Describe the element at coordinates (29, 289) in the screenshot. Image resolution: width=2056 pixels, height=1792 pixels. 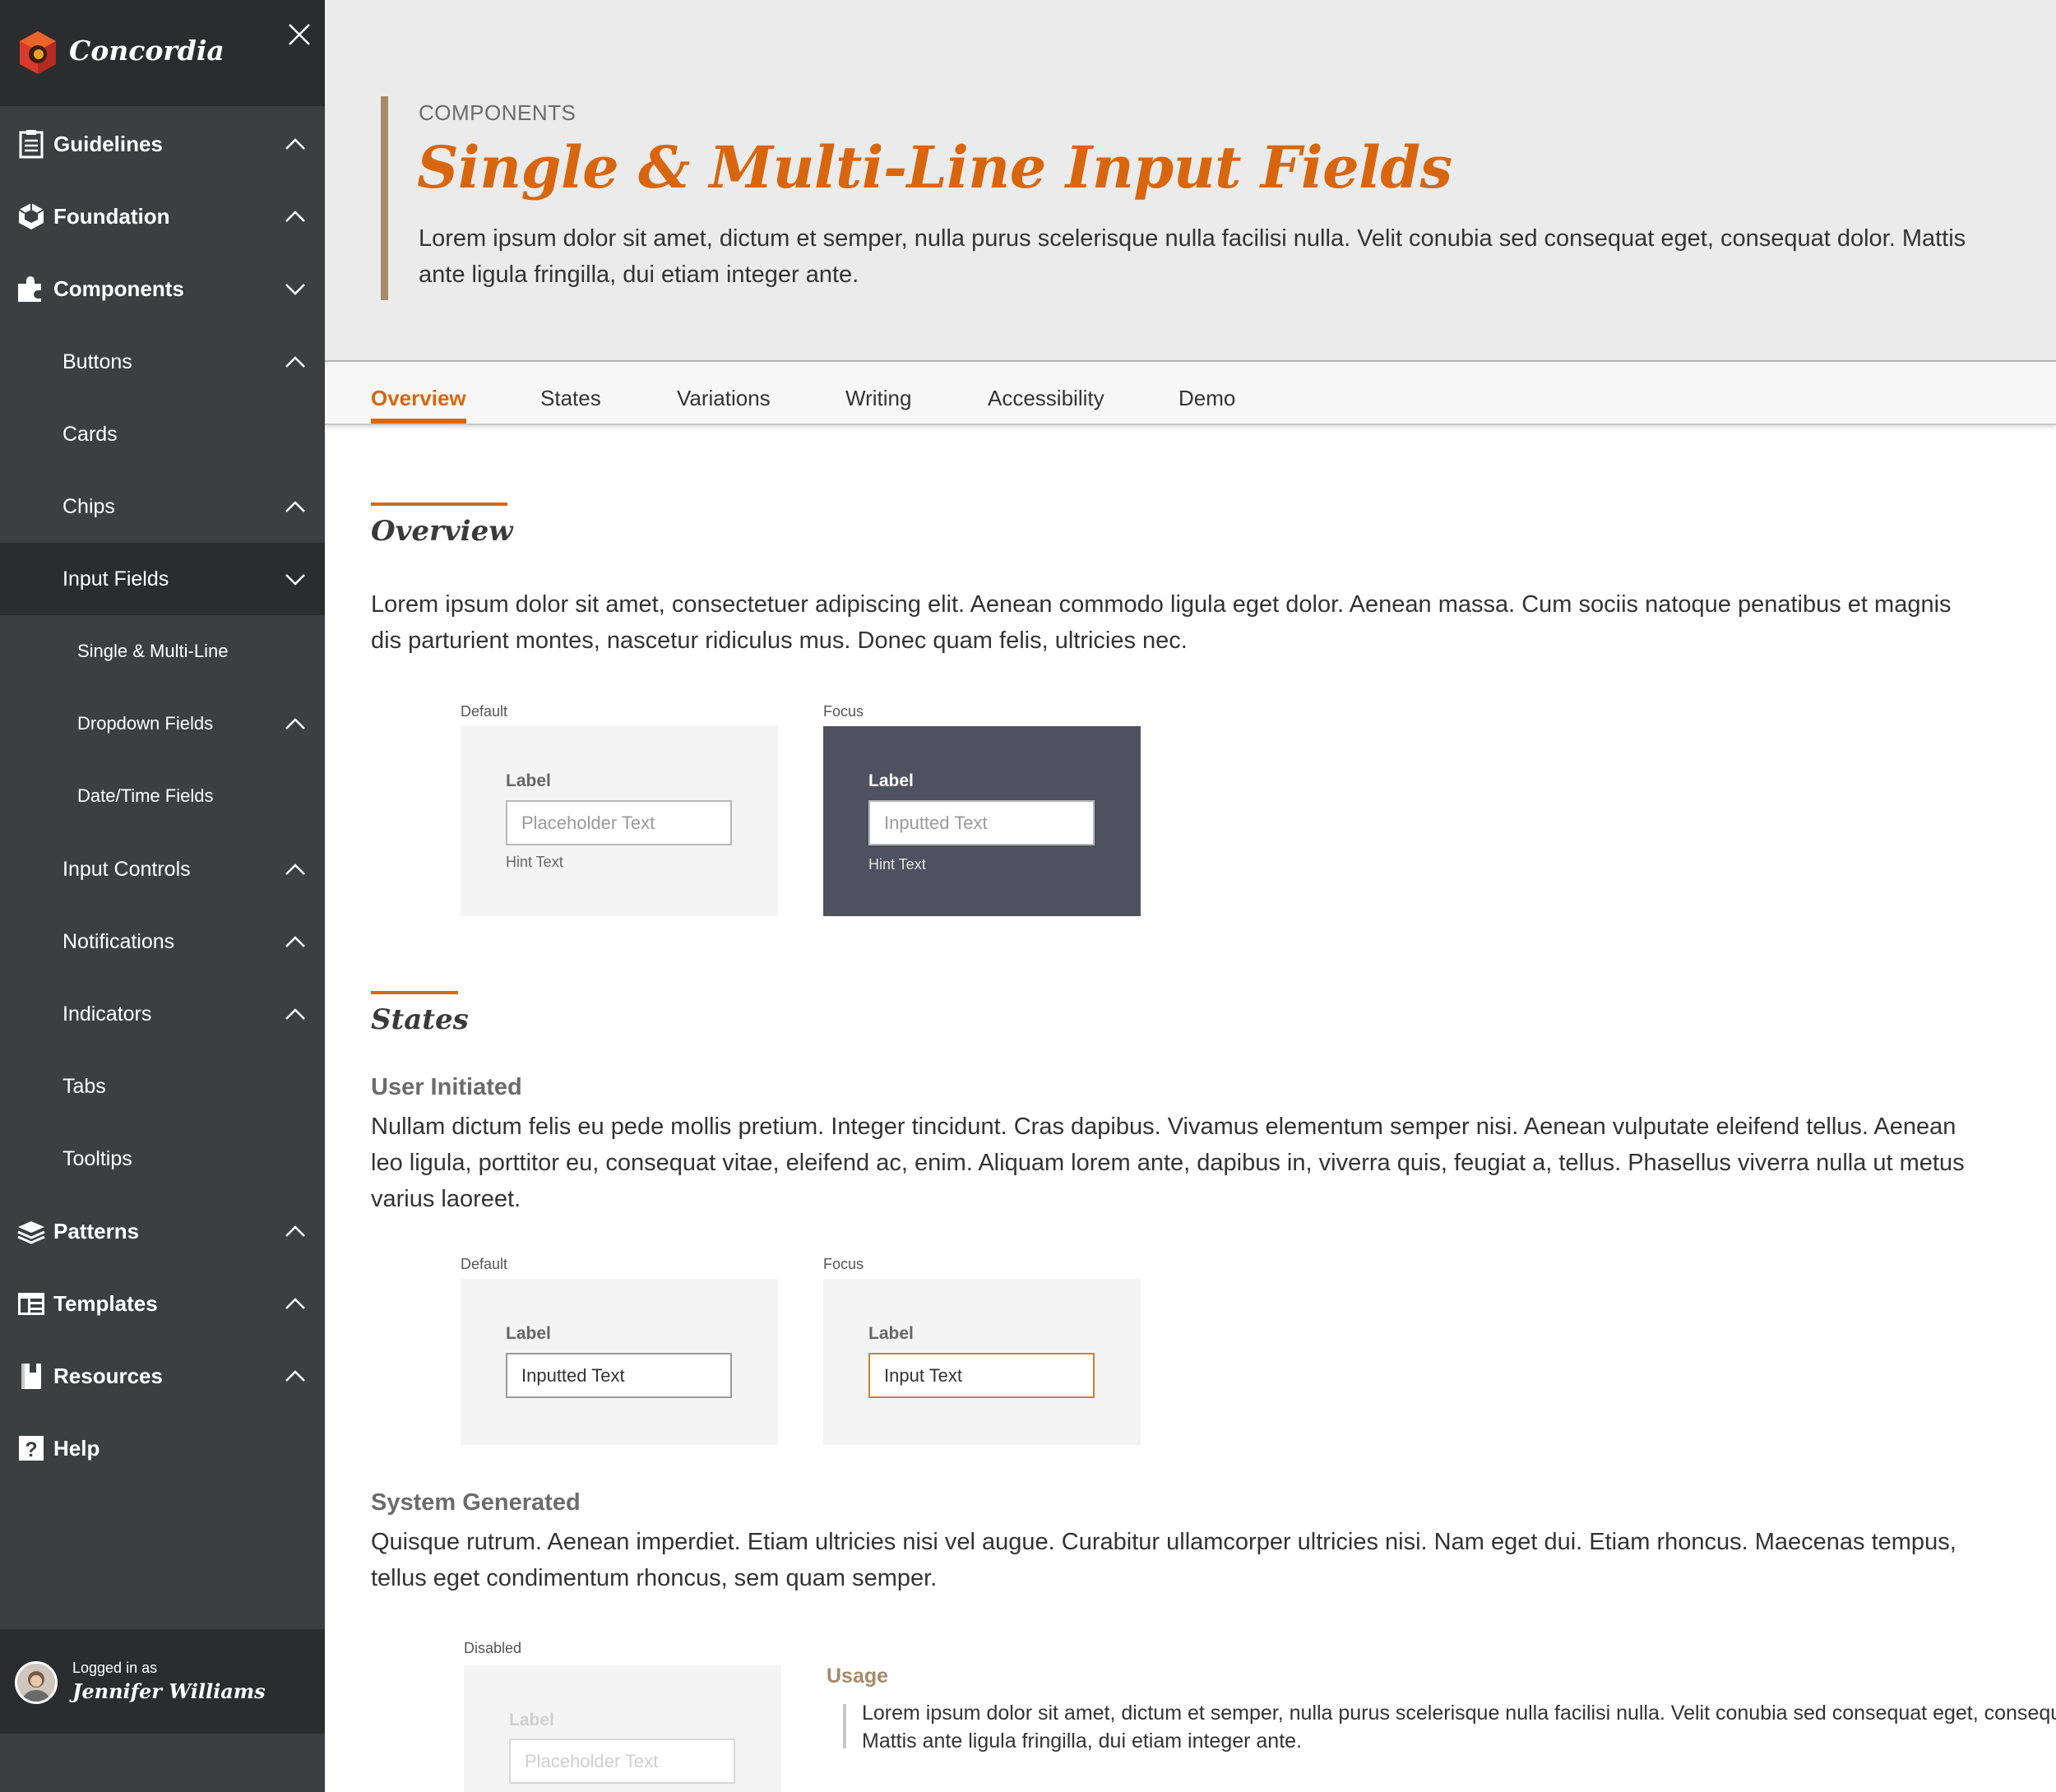
I see `puzzle-icon` at that location.